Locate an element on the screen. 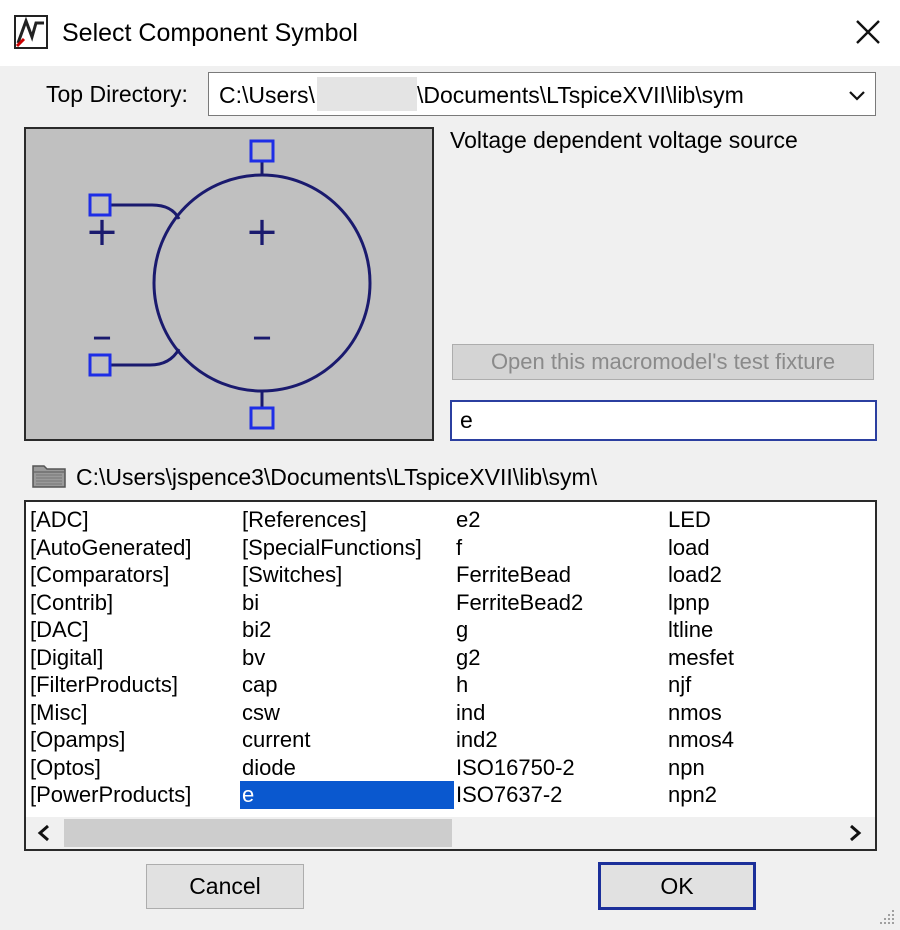  top-directory-label: Top Directory: is located at coordinates (117, 94).